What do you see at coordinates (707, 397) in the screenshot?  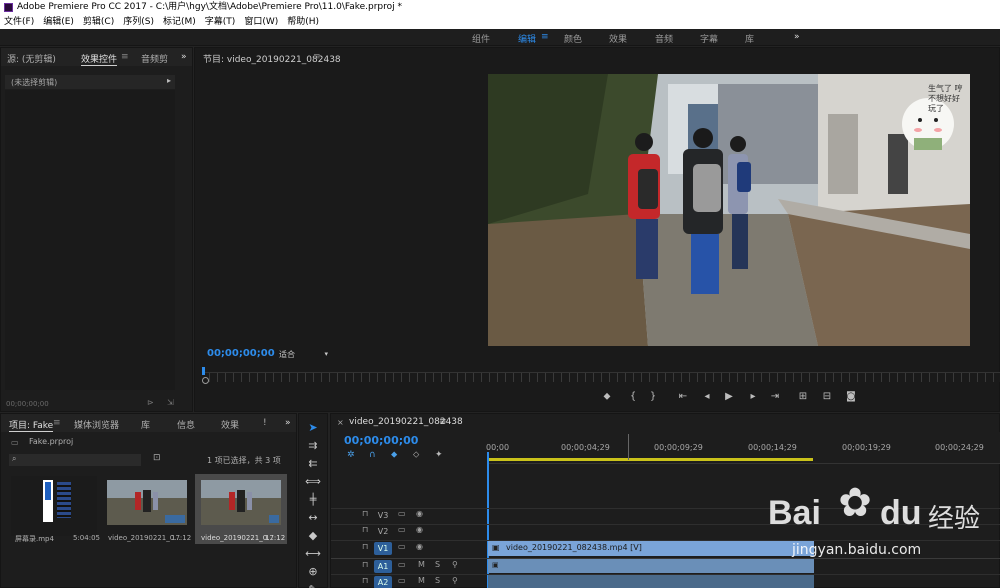 I see `step-back-icon: ◂` at bounding box center [707, 397].